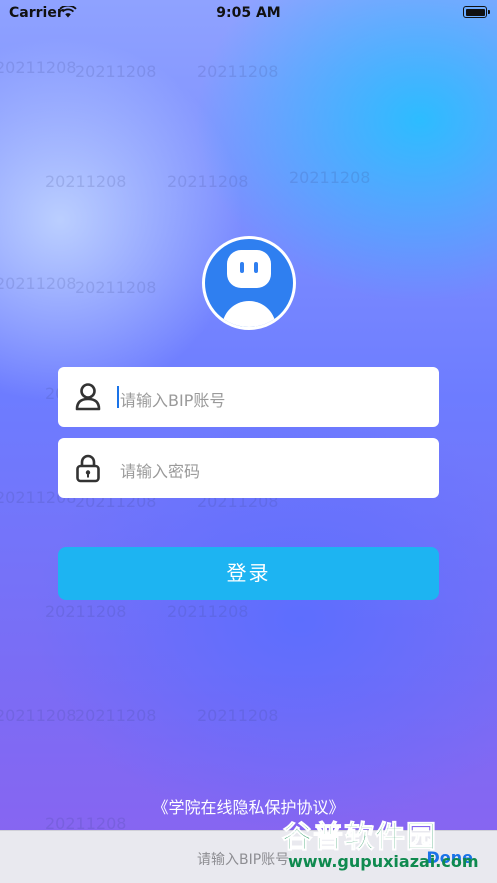  I want to click on input-preview-text: 请输入BIP账号, so click(243, 860).